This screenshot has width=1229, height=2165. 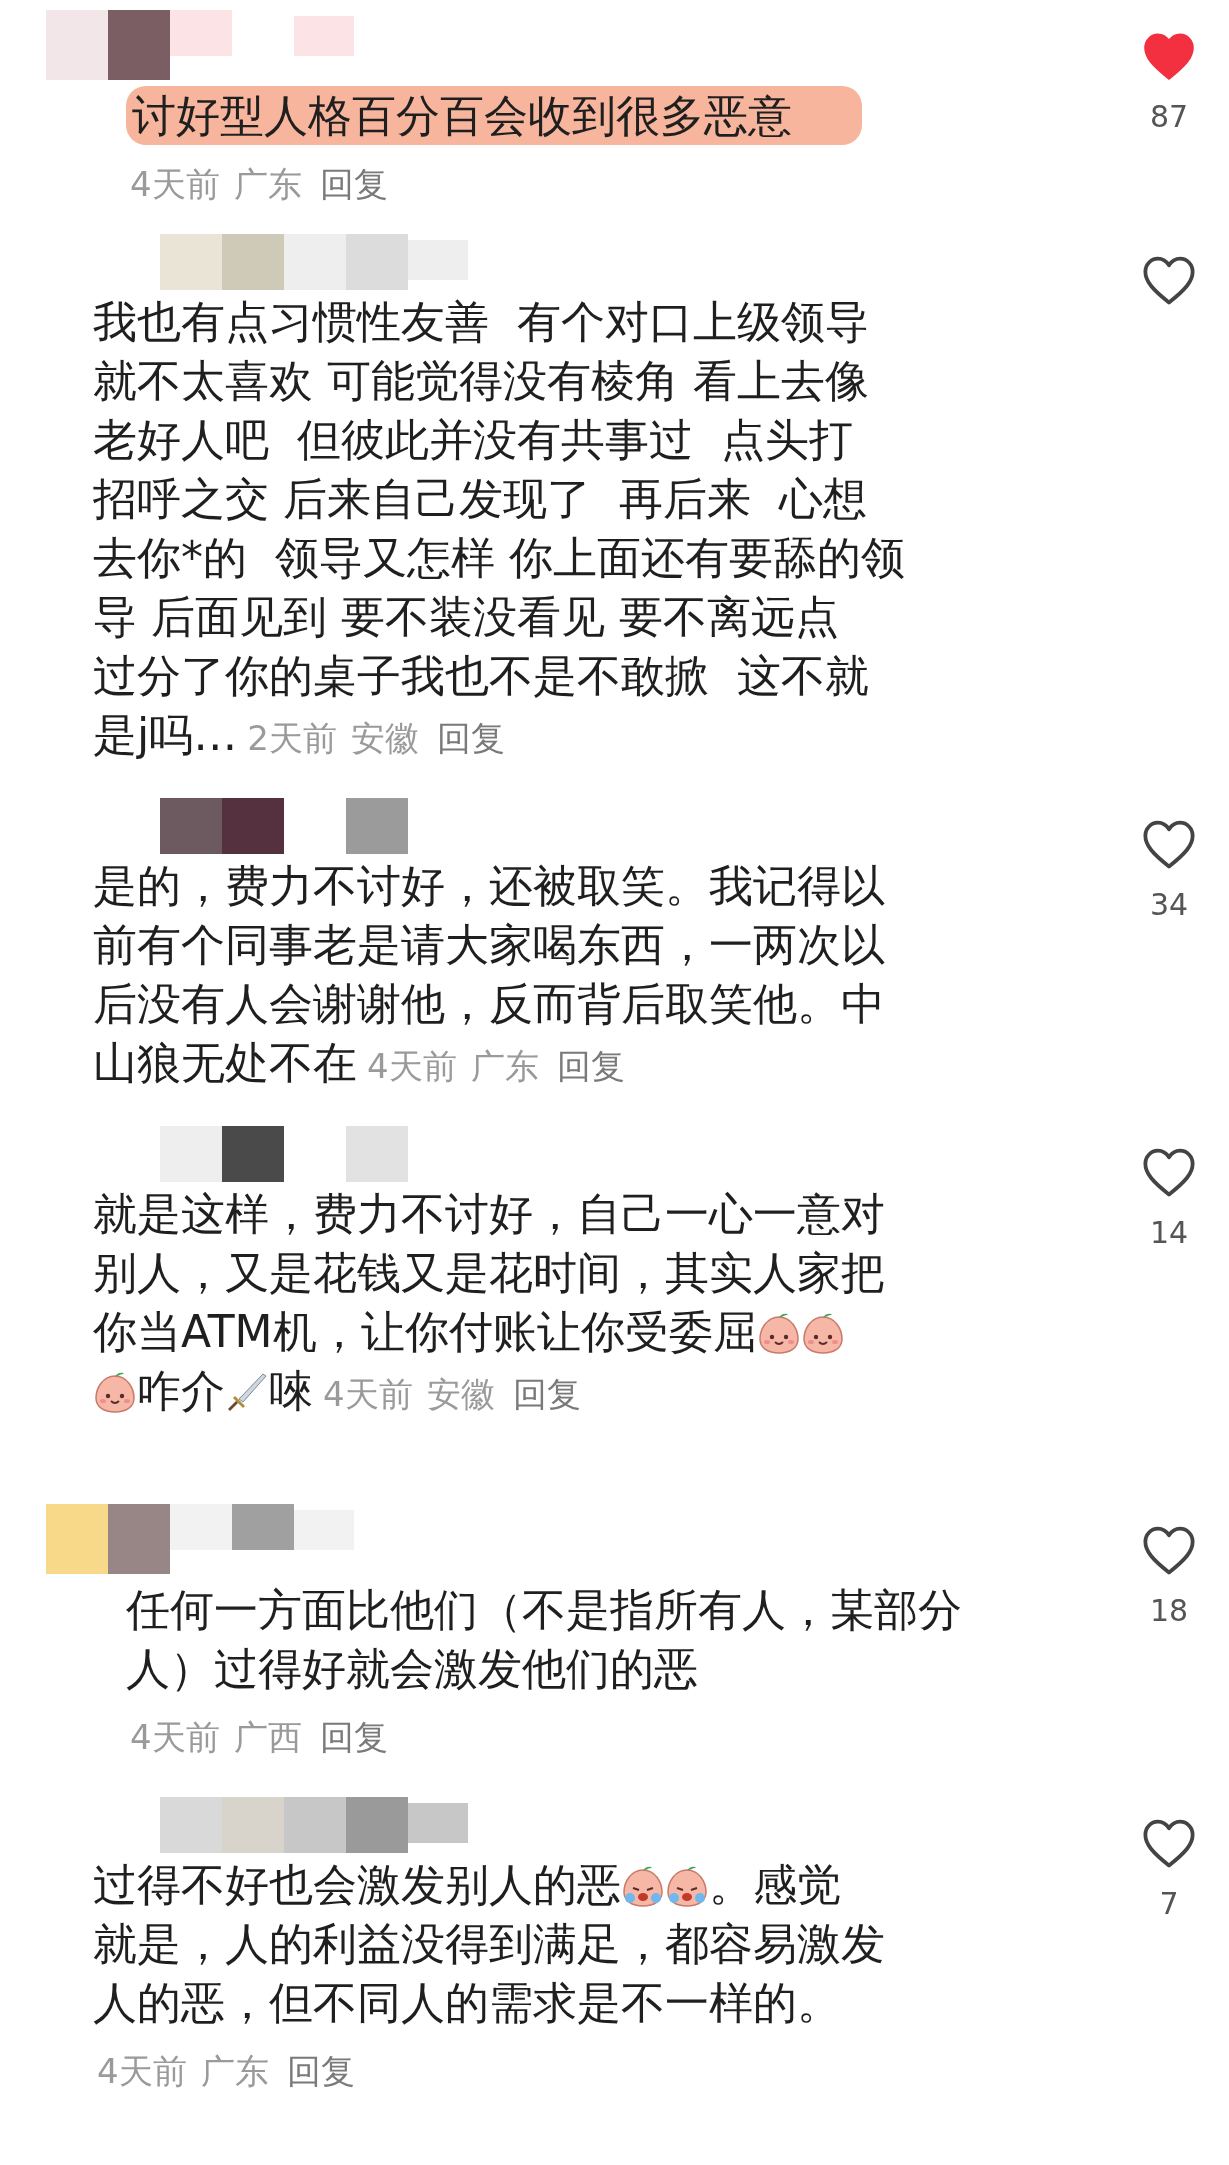 I want to click on comment-text: 。感觉, so click(x=775, y=1884).